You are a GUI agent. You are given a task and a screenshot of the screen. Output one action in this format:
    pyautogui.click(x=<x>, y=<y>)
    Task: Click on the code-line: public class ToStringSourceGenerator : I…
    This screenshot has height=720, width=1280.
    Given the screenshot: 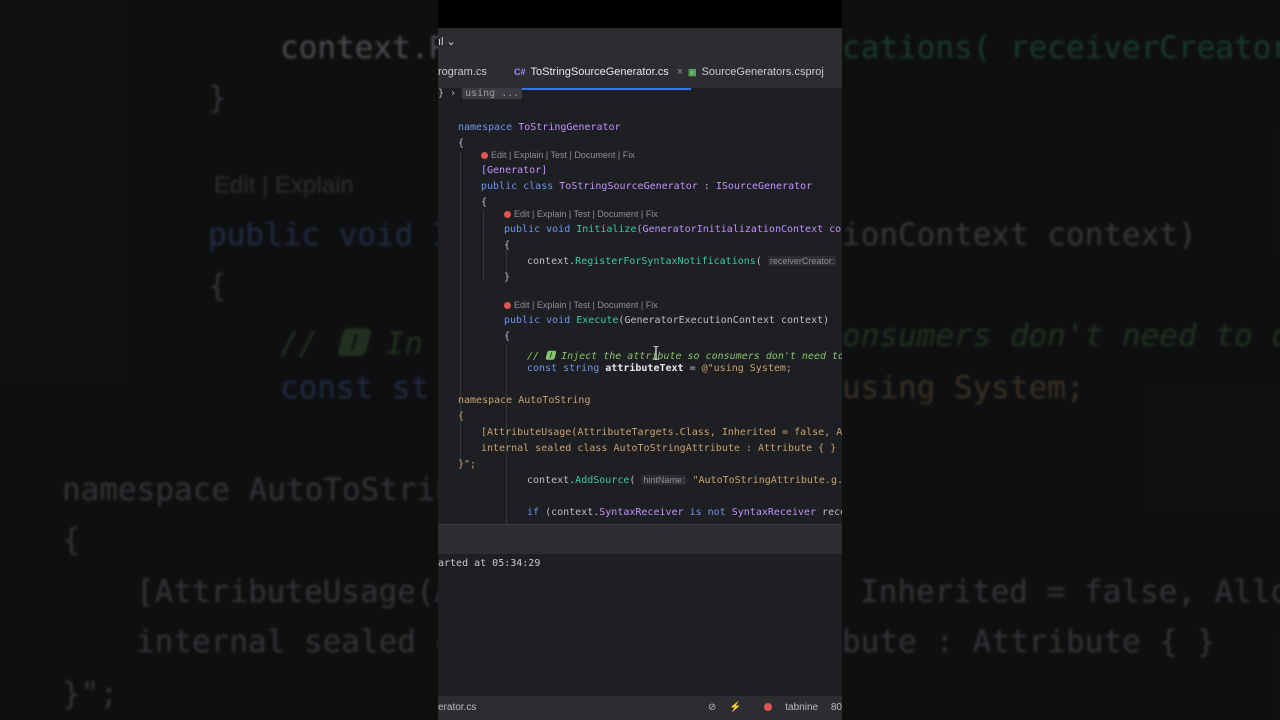 What is the action you would take?
    pyautogui.click(x=647, y=186)
    